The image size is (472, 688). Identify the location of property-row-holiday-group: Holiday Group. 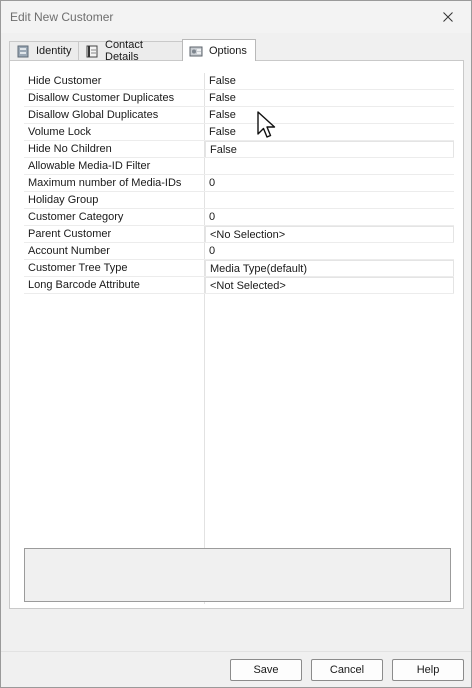
(239, 200).